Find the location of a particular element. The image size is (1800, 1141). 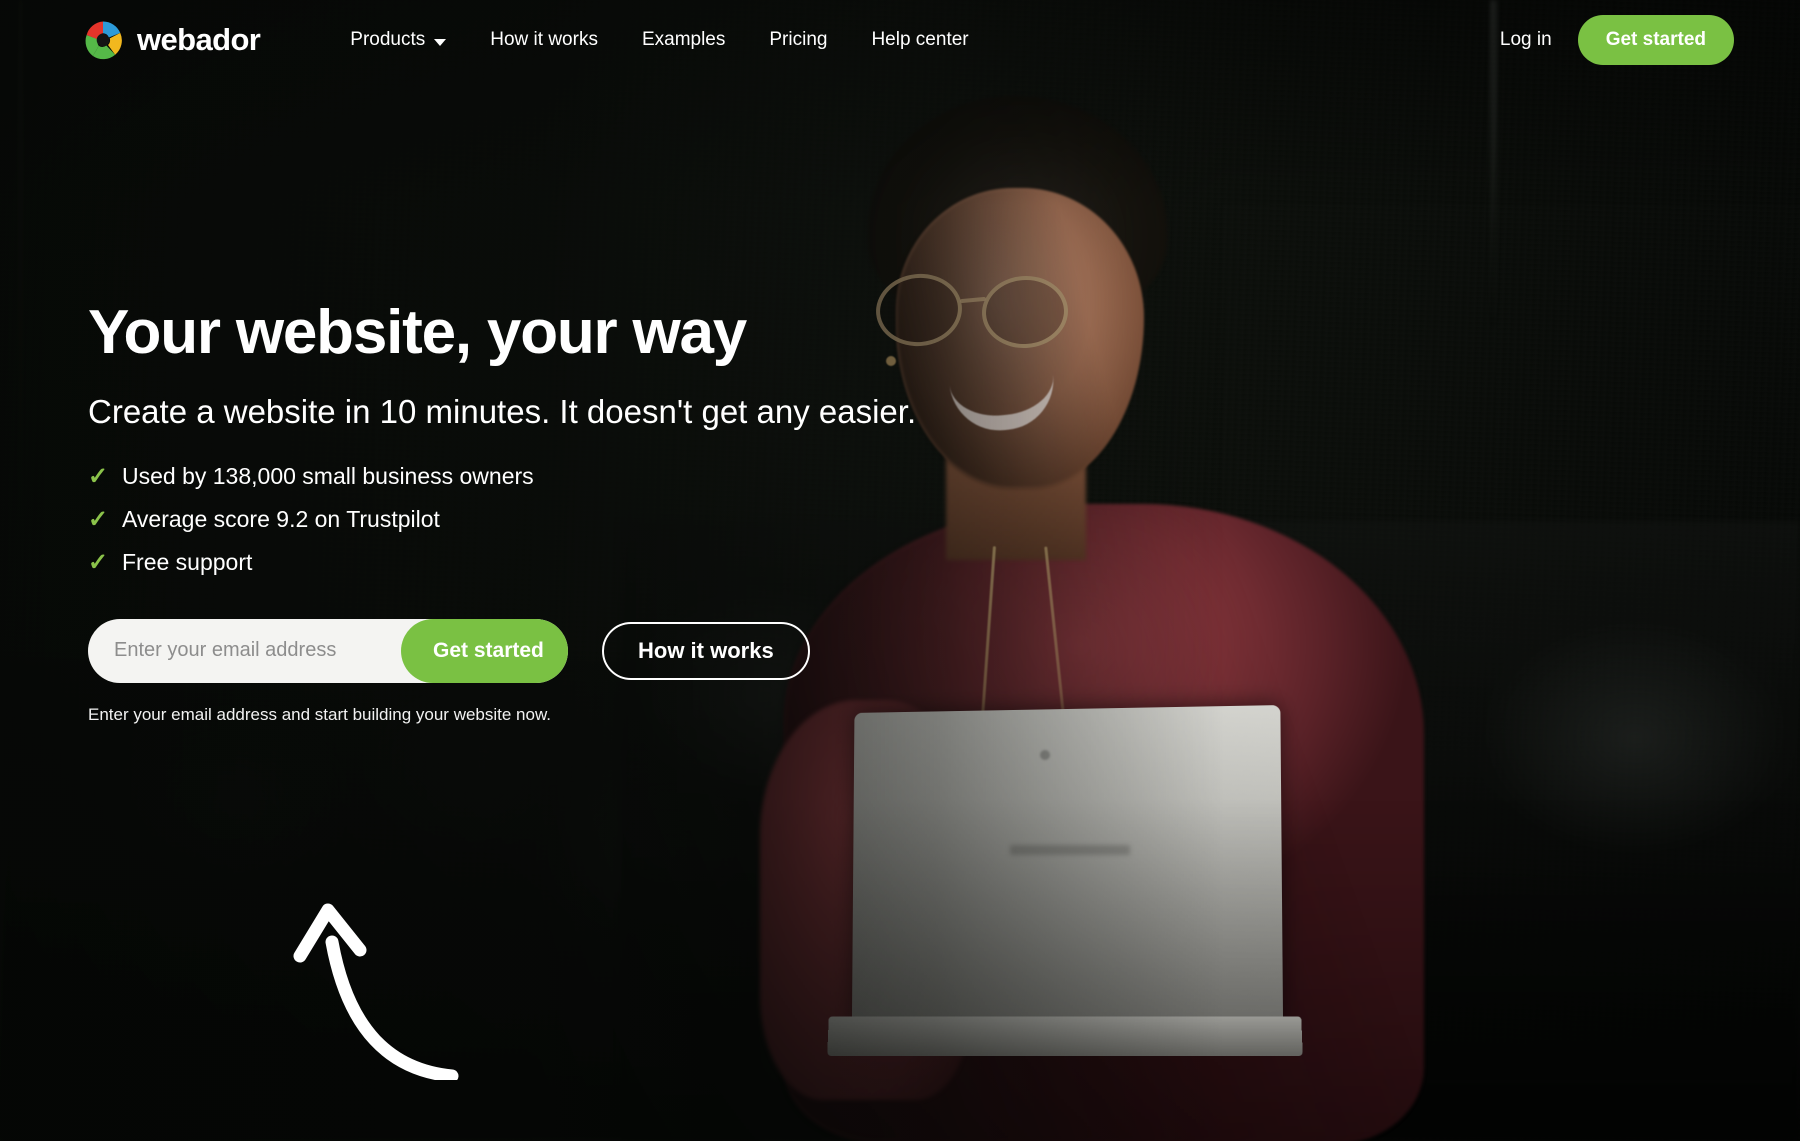

nav-label-examples: Examples is located at coordinates (683, 39).